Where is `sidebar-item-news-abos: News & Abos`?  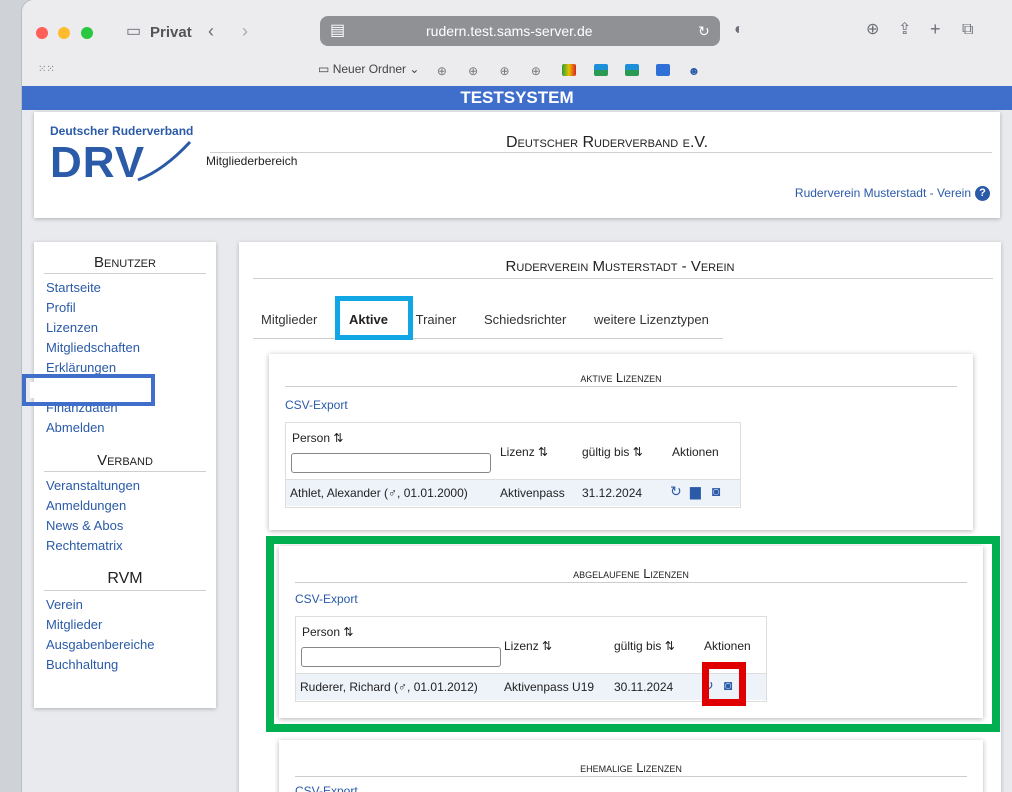
sidebar-item-news-abos: News & Abos is located at coordinates (131, 526).